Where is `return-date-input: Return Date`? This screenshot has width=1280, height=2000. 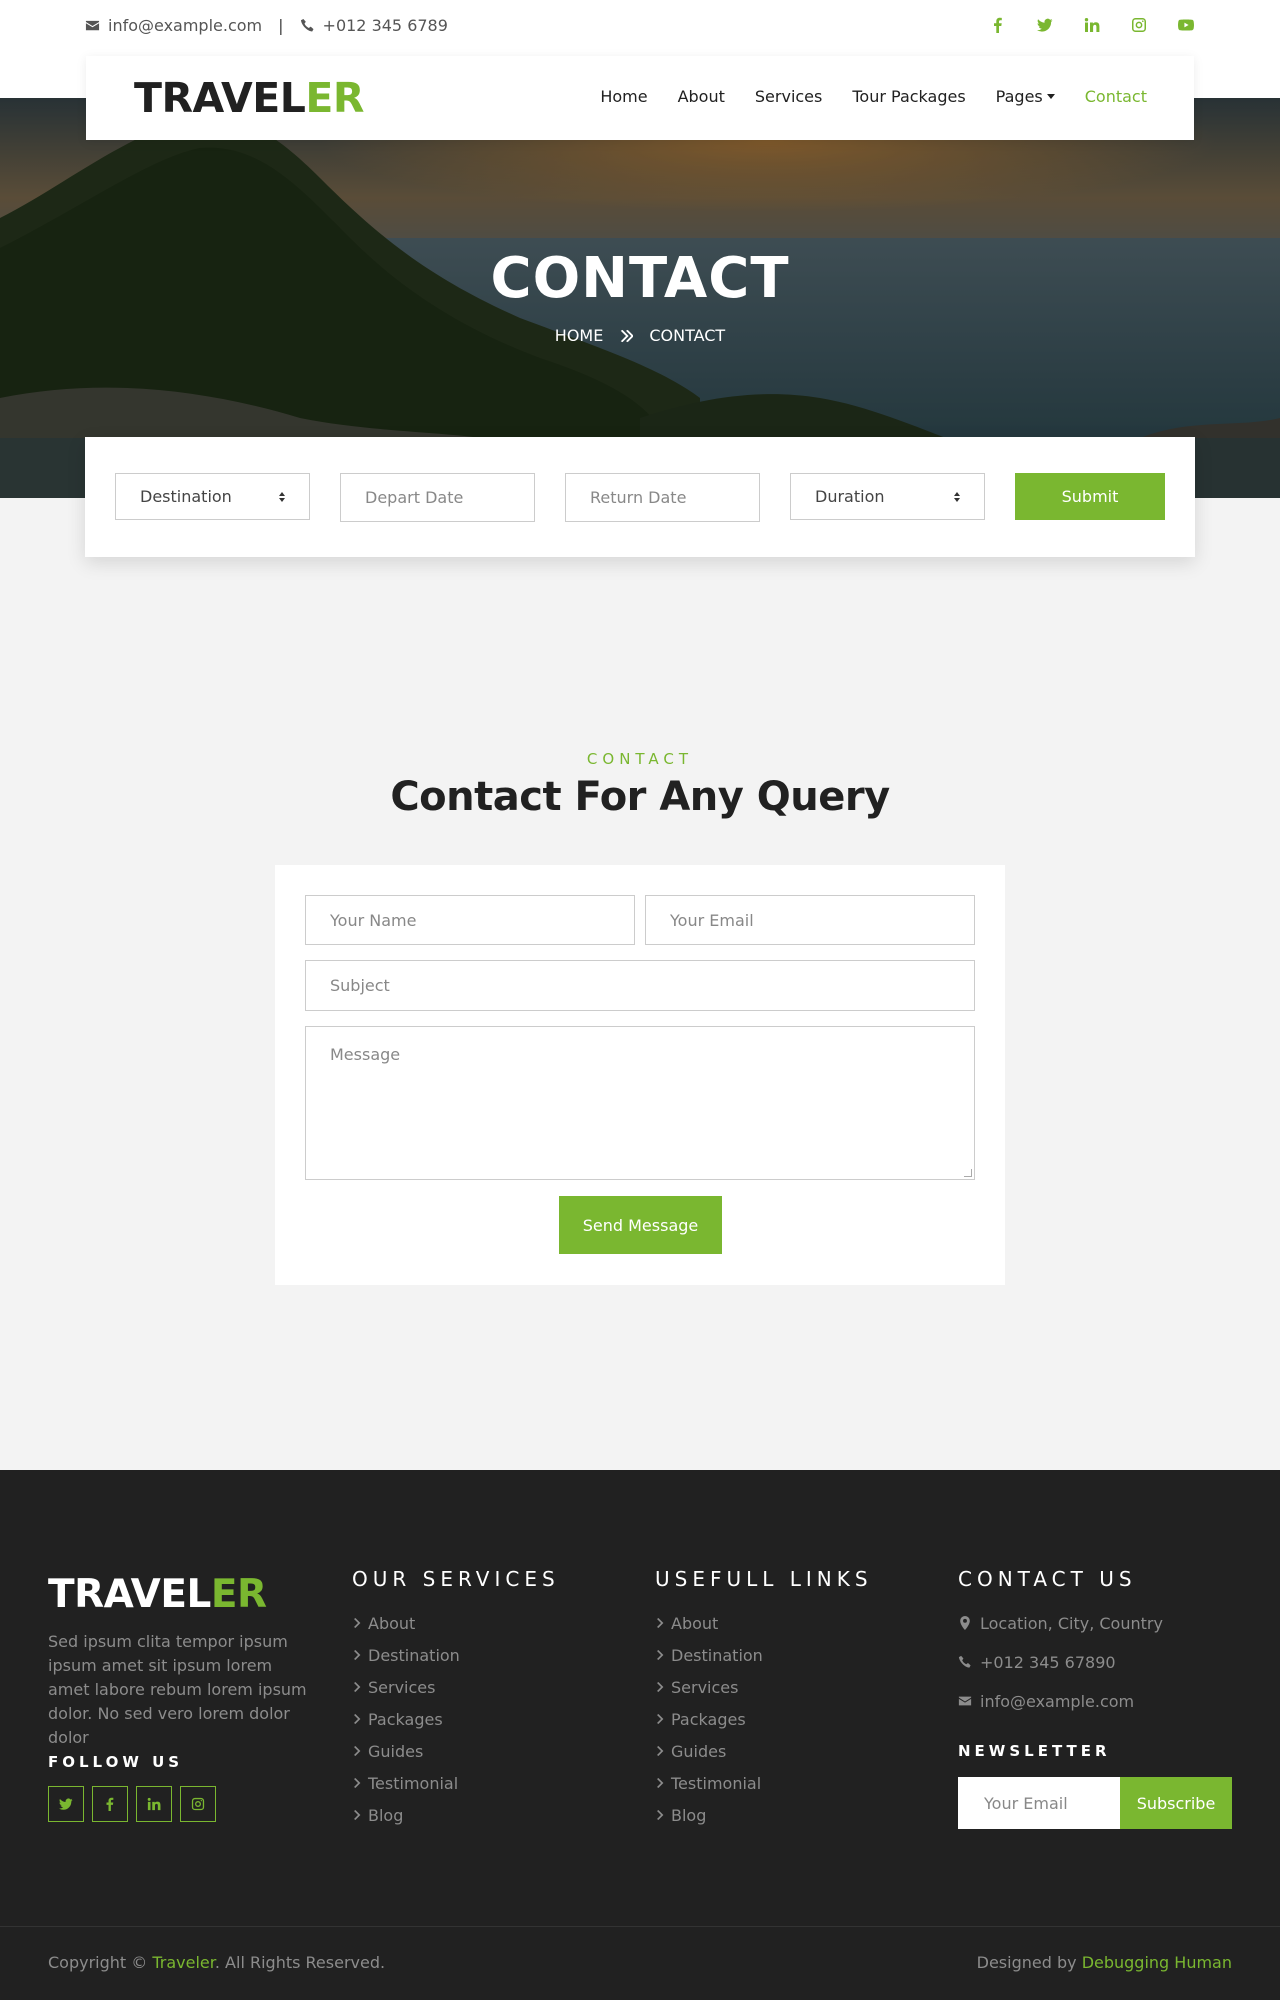
return-date-input: Return Date is located at coordinates (662, 497).